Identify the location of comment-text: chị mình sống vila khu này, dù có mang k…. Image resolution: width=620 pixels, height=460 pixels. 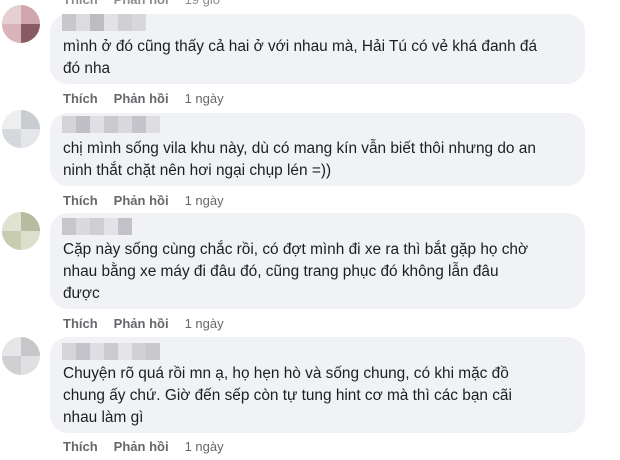
(299, 159).